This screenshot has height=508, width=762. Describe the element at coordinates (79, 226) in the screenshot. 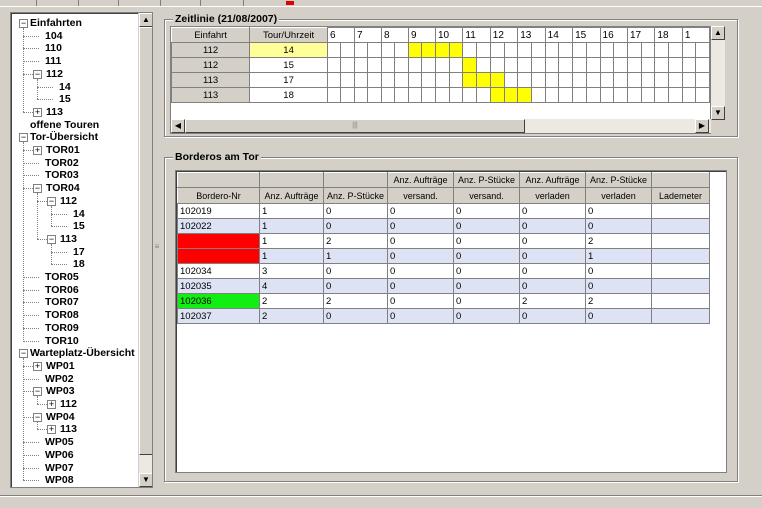

I see `tree-node: 15` at that location.